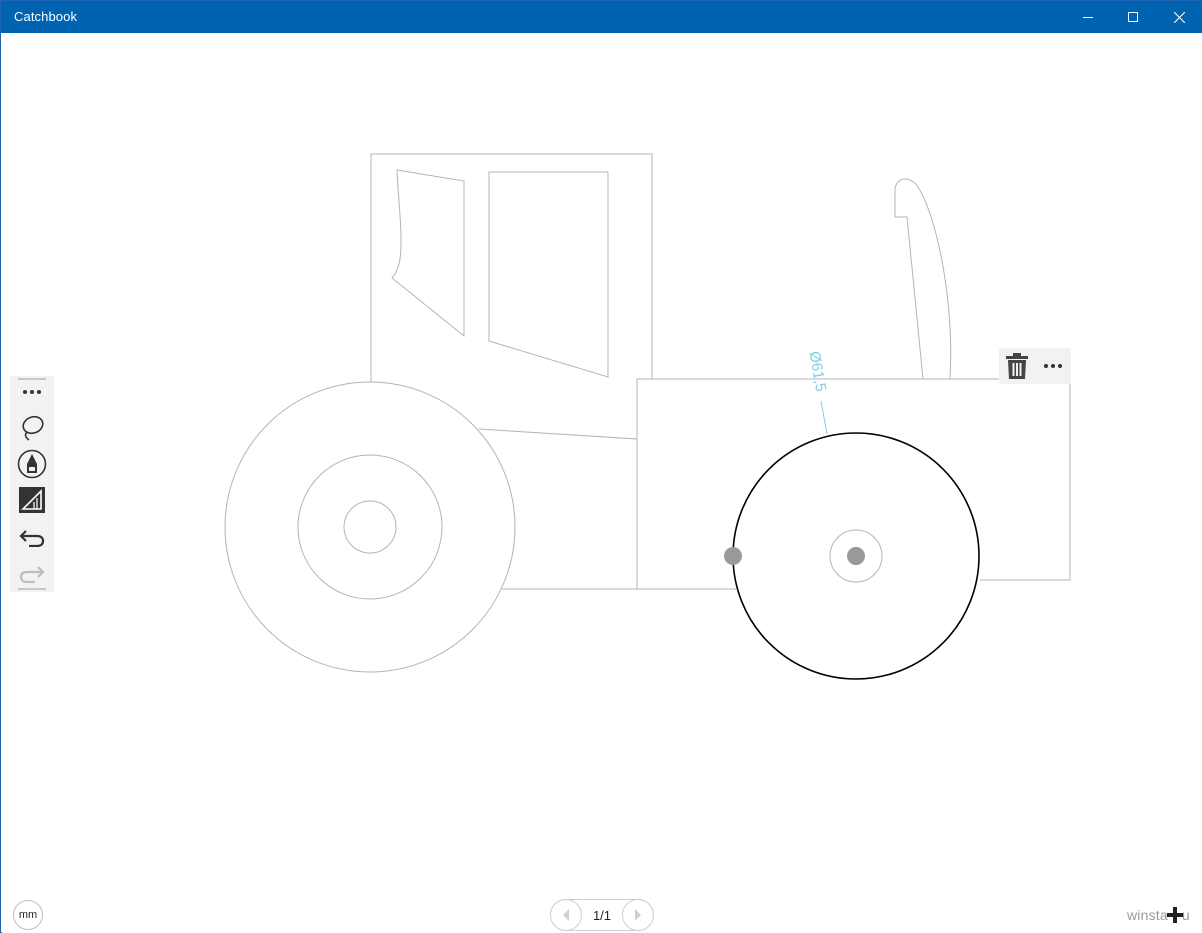 The height and width of the screenshot is (933, 1202). I want to click on chevron-left-icon, so click(566, 915).